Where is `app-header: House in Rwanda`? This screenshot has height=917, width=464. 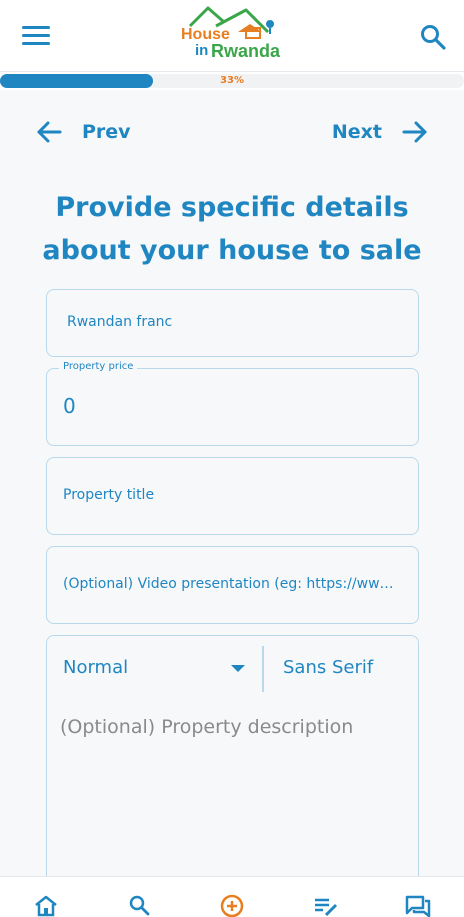
app-header: House in Rwanda is located at coordinates (232, 36).